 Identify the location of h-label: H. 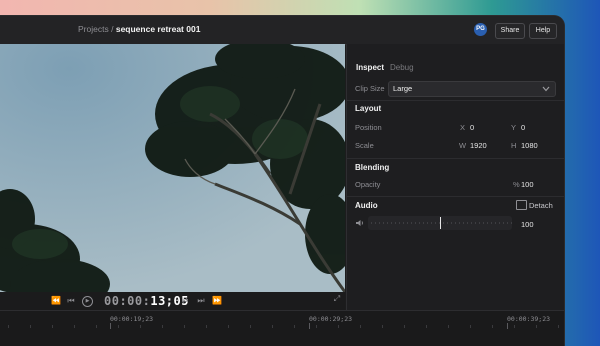
(514, 145).